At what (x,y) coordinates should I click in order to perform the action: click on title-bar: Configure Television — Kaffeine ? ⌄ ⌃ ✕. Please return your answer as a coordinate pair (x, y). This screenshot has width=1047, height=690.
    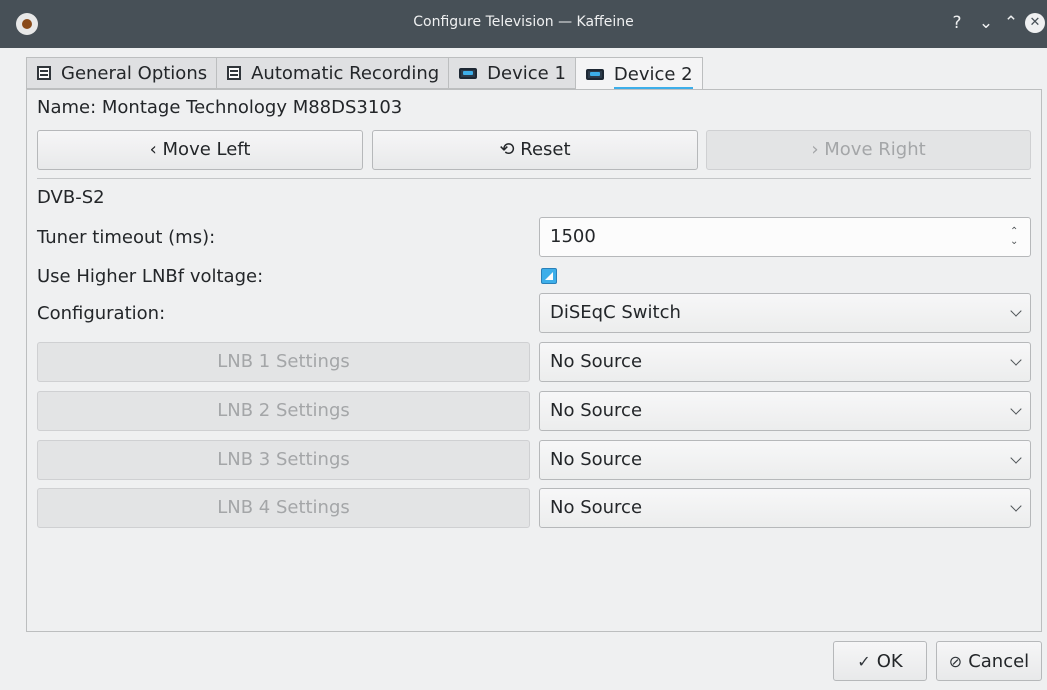
    Looking at the image, I should click on (523, 24).